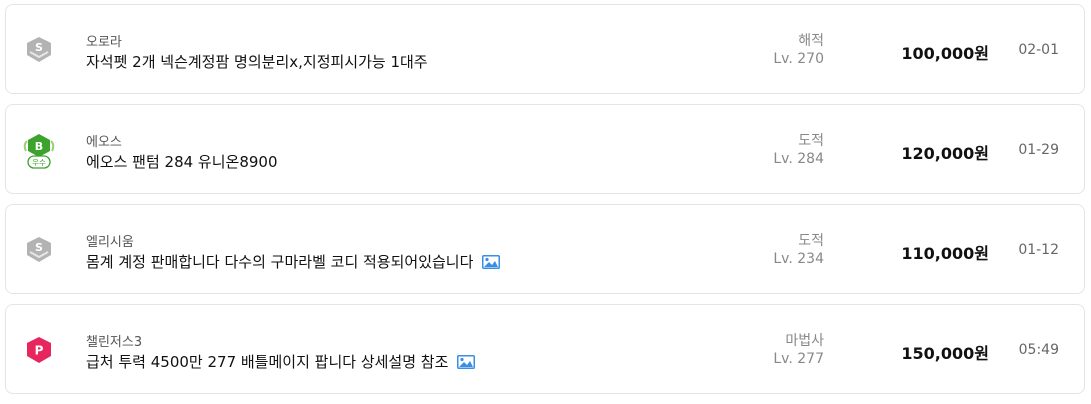  I want to click on listing-price: 120,000원, so click(945, 153).